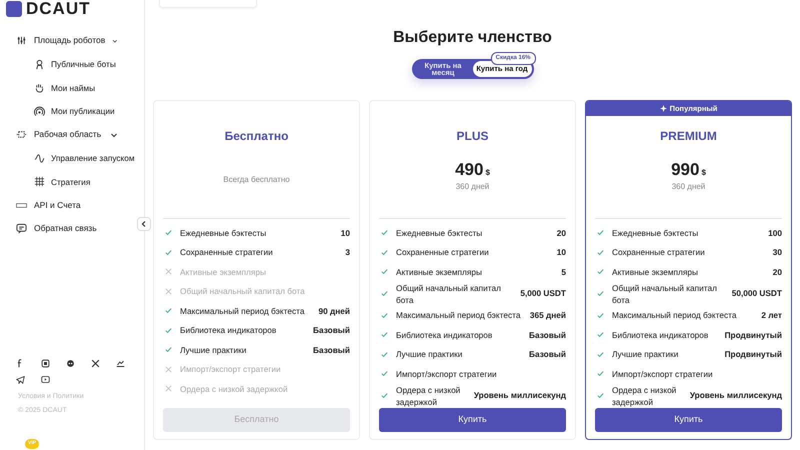 Image resolution: width=800 pixels, height=450 pixels. What do you see at coordinates (771, 315) in the screenshot?
I see `feature-value: 2 лет` at bounding box center [771, 315].